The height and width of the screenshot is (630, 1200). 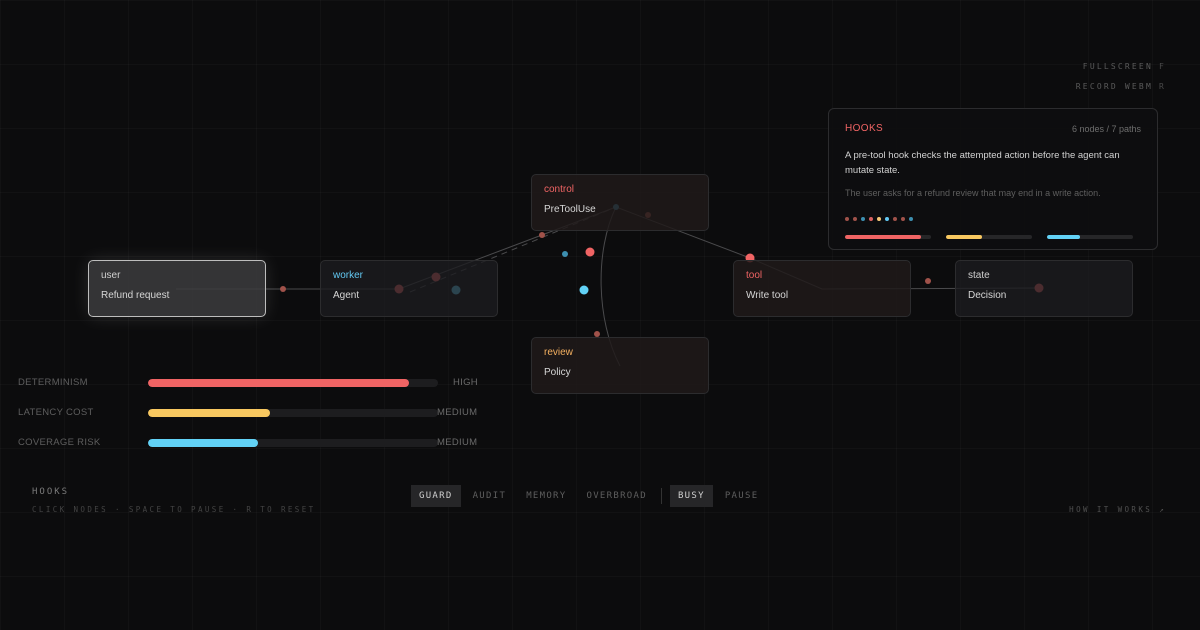 What do you see at coordinates (557, 372) in the screenshot?
I see `node-review-title: Policy` at bounding box center [557, 372].